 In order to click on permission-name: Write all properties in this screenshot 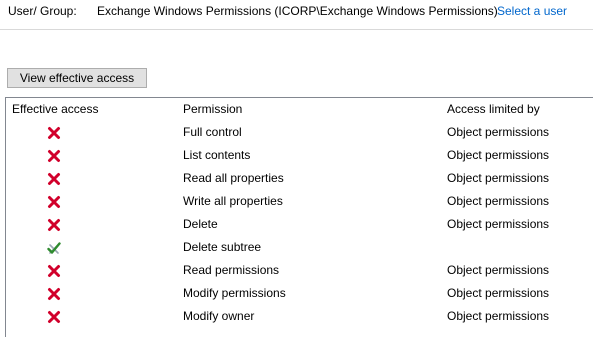, I will do `click(233, 201)`.